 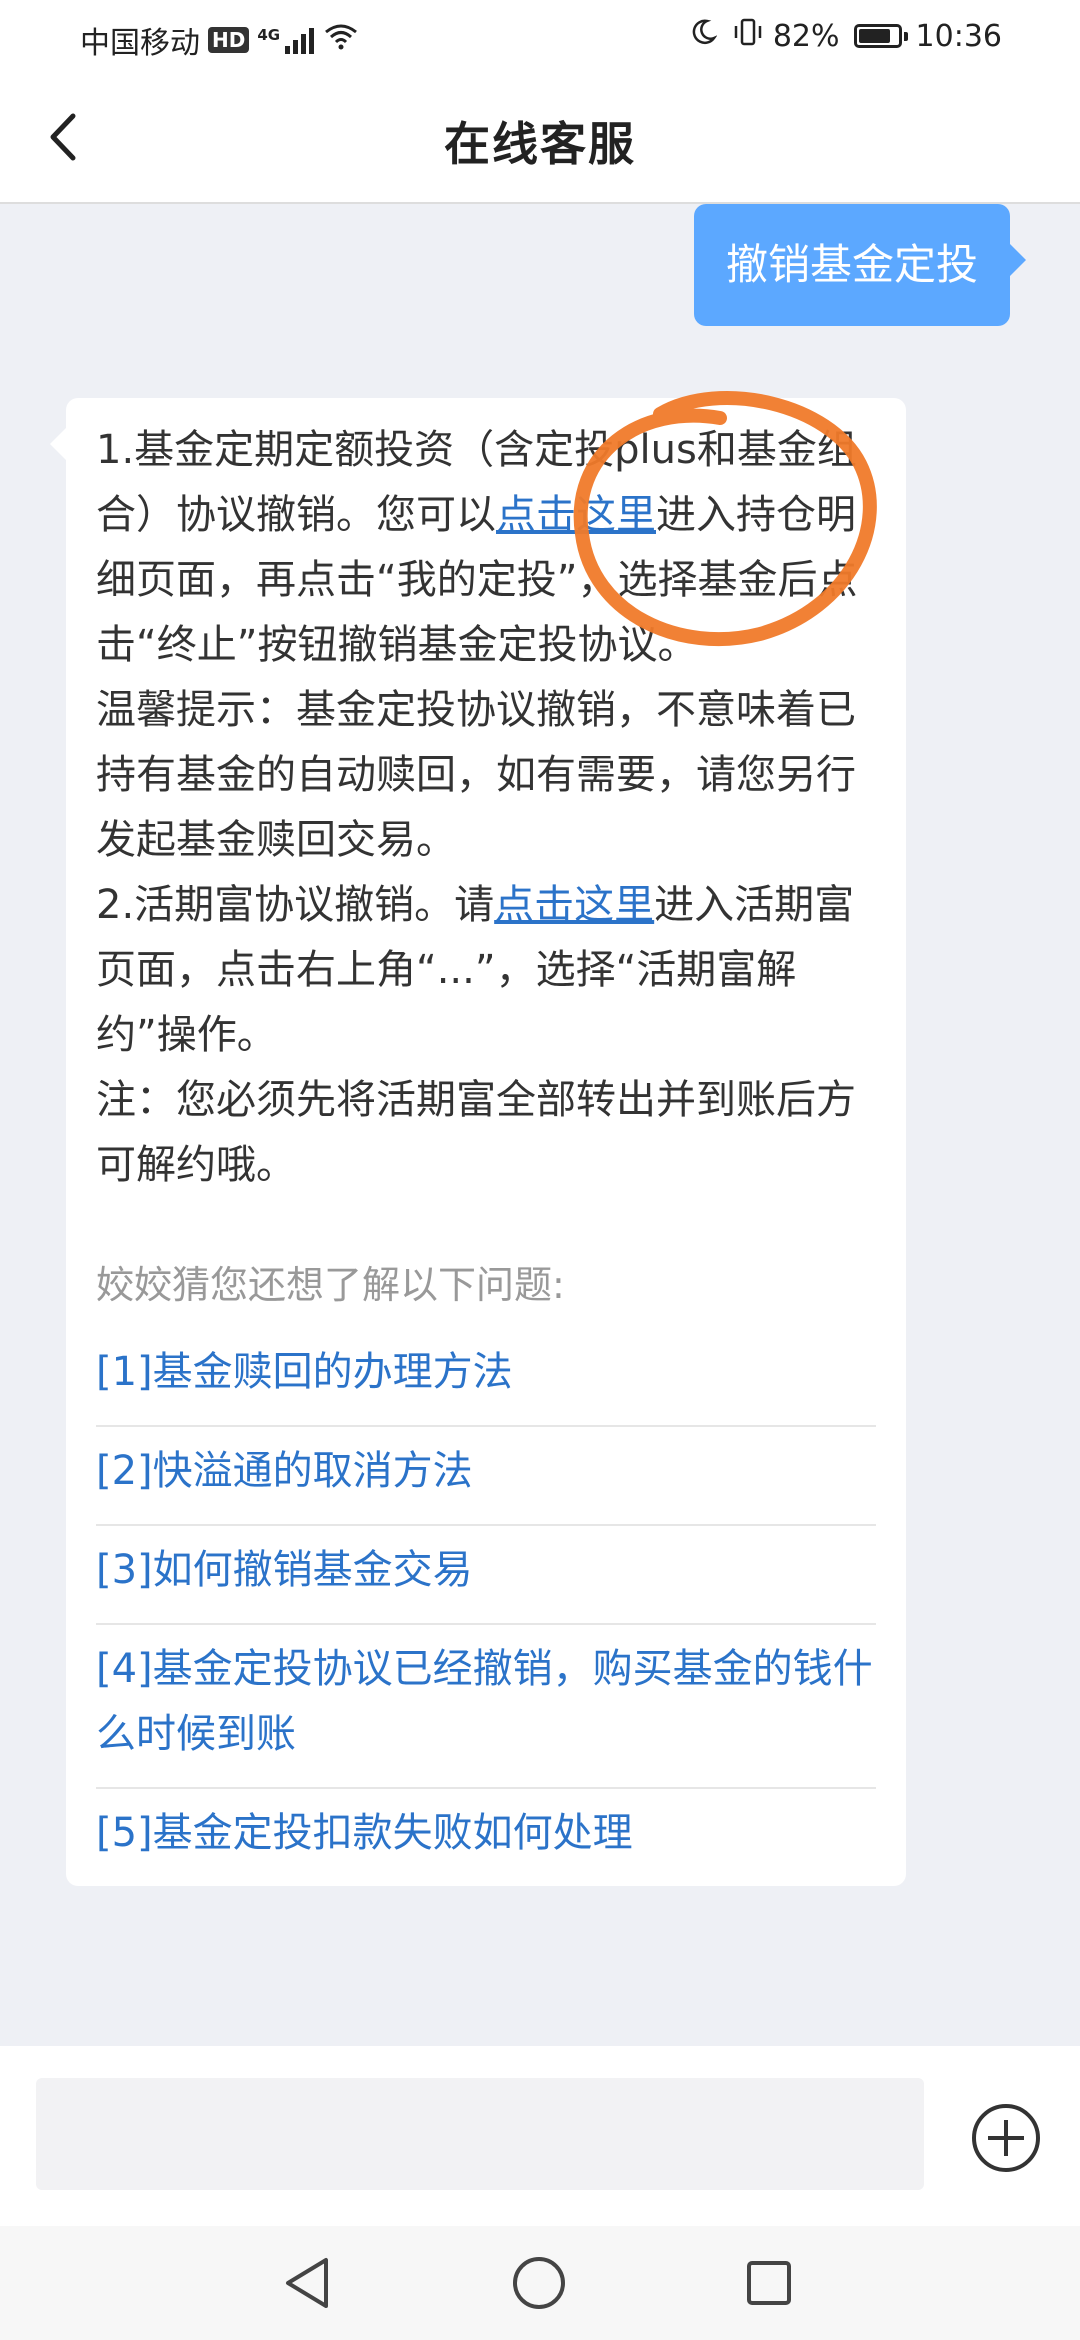 What do you see at coordinates (480, 2134) in the screenshot?
I see `message-input` at bounding box center [480, 2134].